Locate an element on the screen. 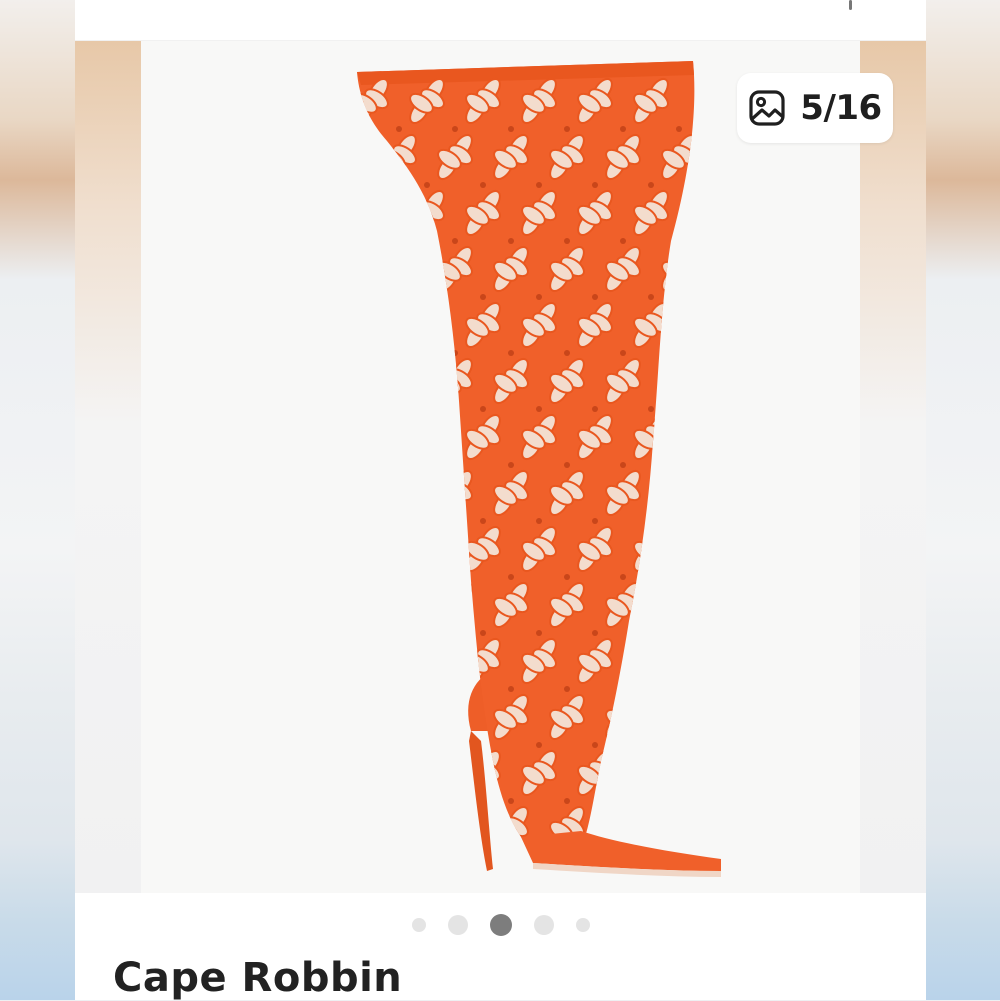 The height and width of the screenshot is (1001, 1000). carousel-dot-active is located at coordinates (500, 925).